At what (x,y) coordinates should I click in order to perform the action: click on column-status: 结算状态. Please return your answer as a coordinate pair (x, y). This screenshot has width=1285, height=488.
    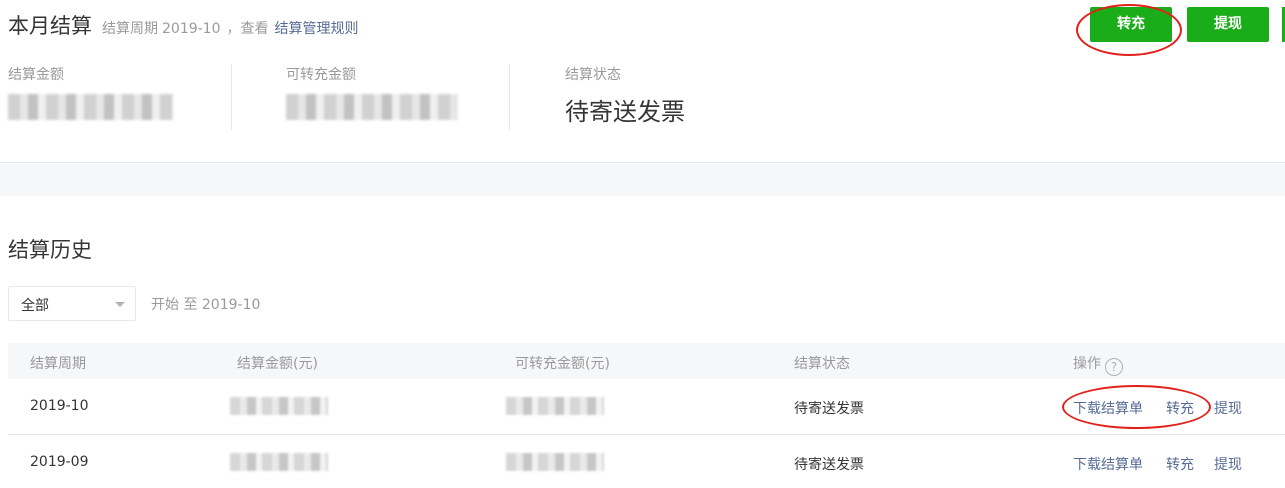
    Looking at the image, I should click on (822, 364).